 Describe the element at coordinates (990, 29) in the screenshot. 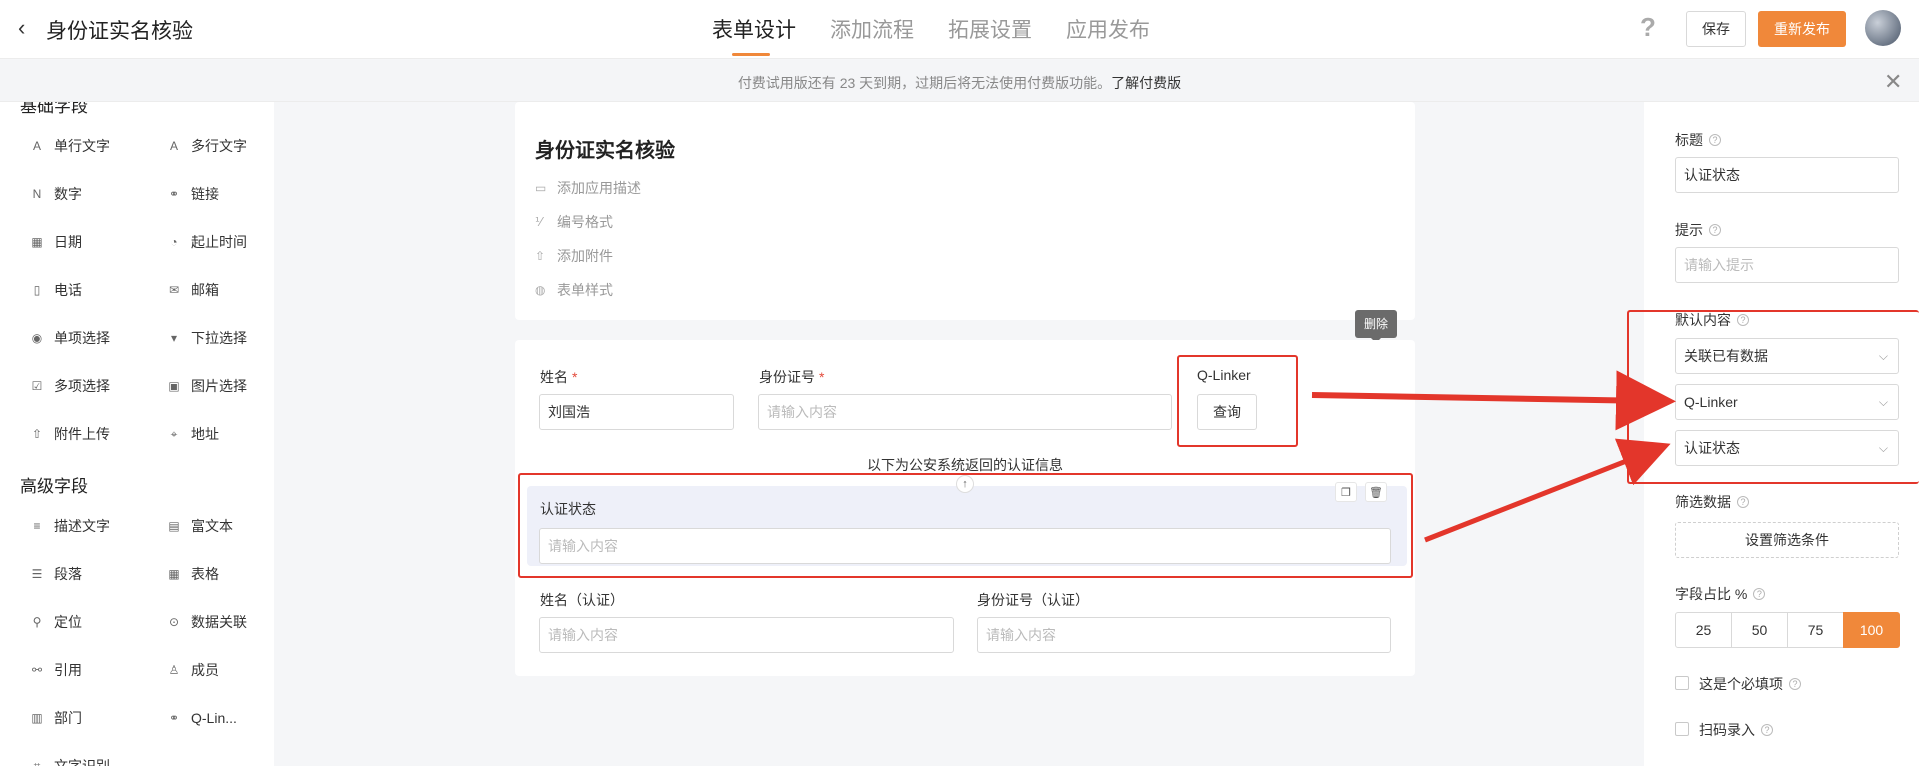

I see `tab-extend-settings: 拓展设置` at that location.